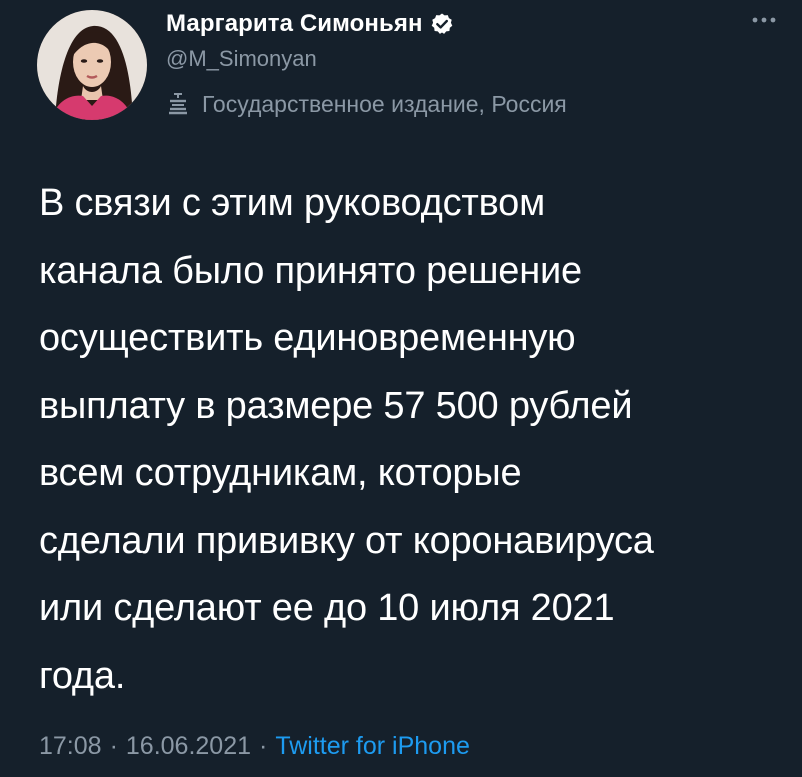 This screenshot has width=802, height=777. What do you see at coordinates (384, 104) in the screenshot?
I see `state-media-label-text: Государственное издание, Россия` at bounding box center [384, 104].